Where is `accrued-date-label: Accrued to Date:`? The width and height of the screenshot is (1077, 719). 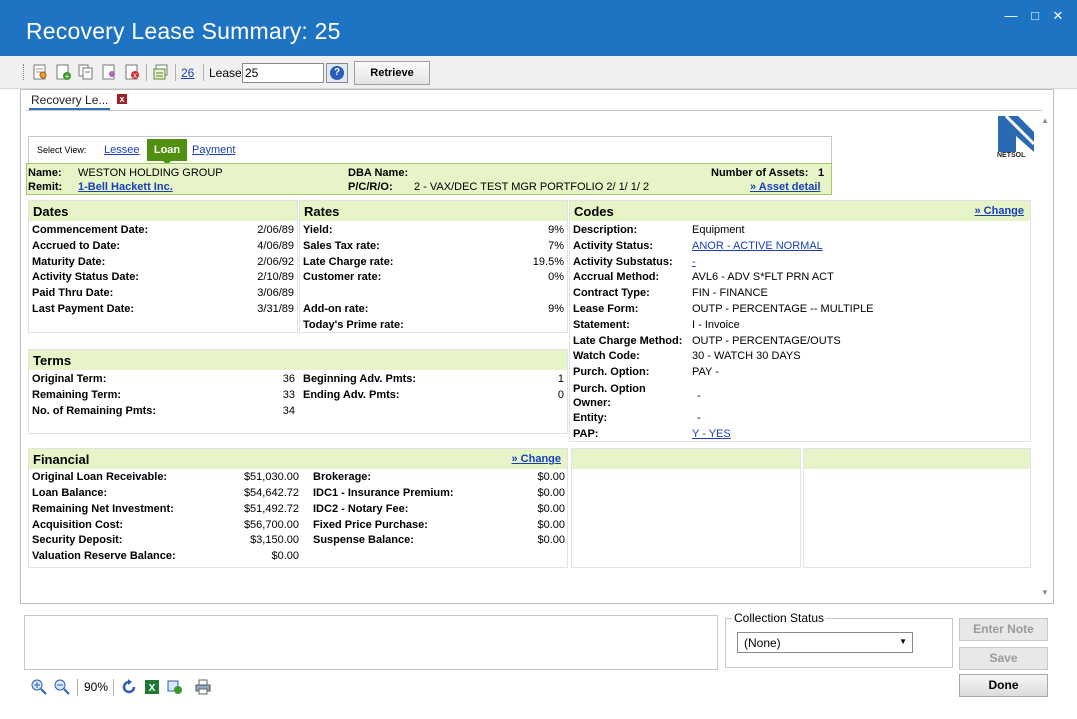
accrued-date-label: Accrued to Date: is located at coordinates (76, 246).